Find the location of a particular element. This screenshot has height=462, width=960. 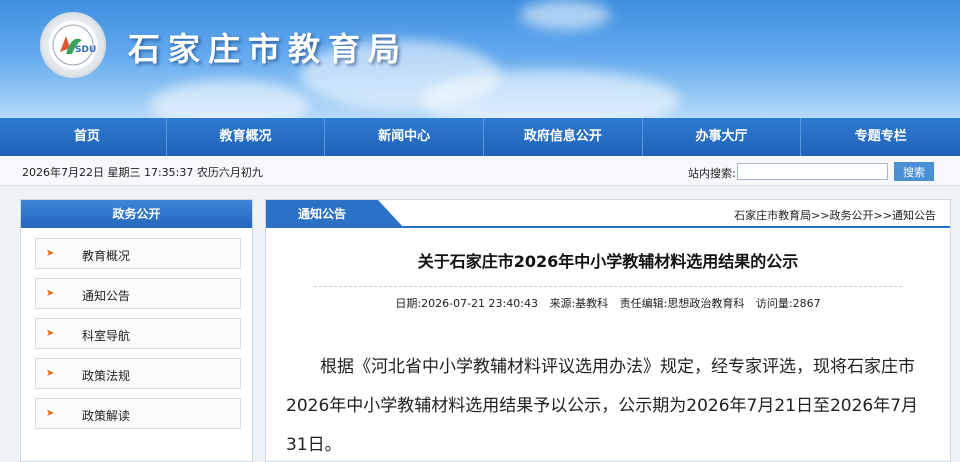

nav-item-news: 新闻中心 is located at coordinates (405, 137).